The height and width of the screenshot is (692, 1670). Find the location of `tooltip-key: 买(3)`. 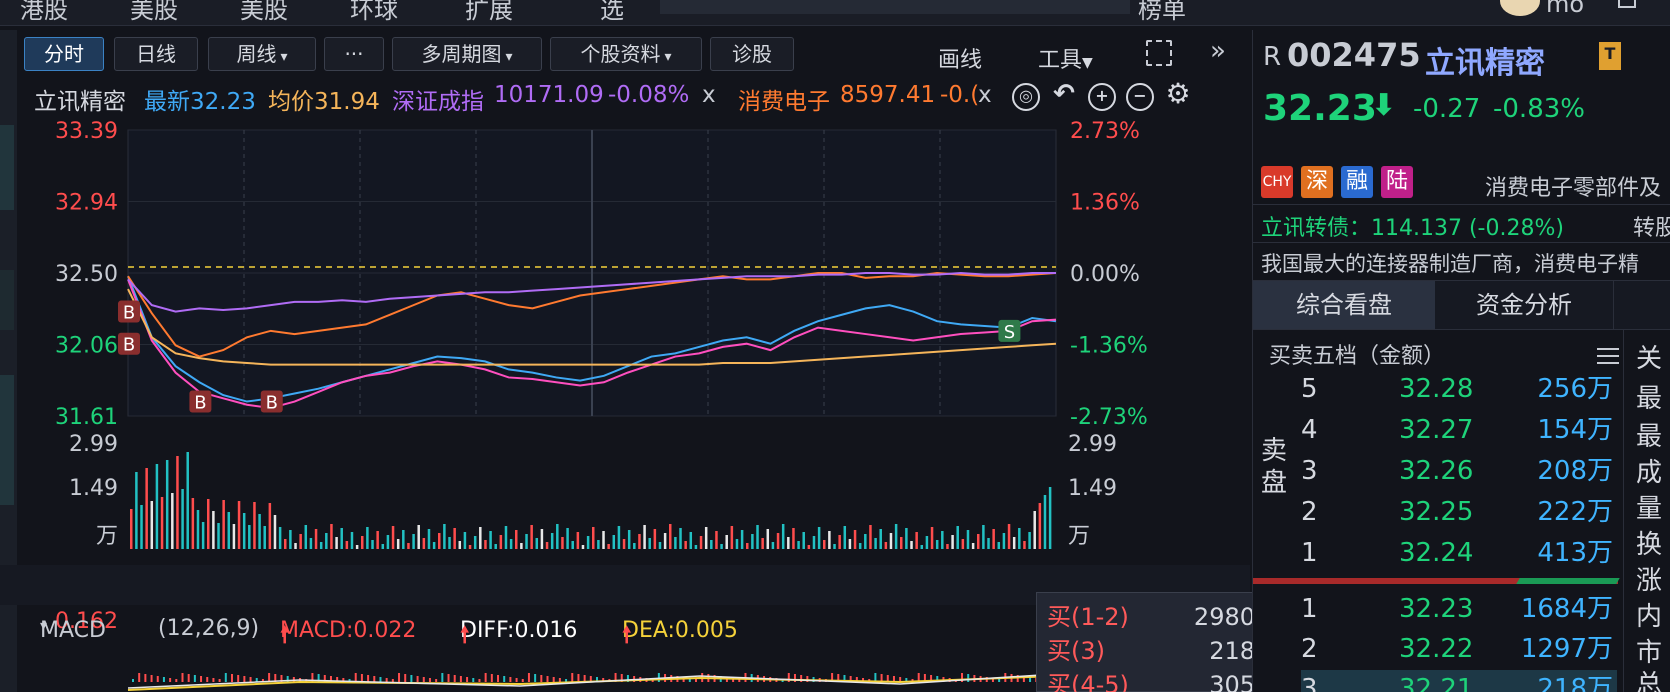

tooltip-key: 买(3) is located at coordinates (1076, 651).